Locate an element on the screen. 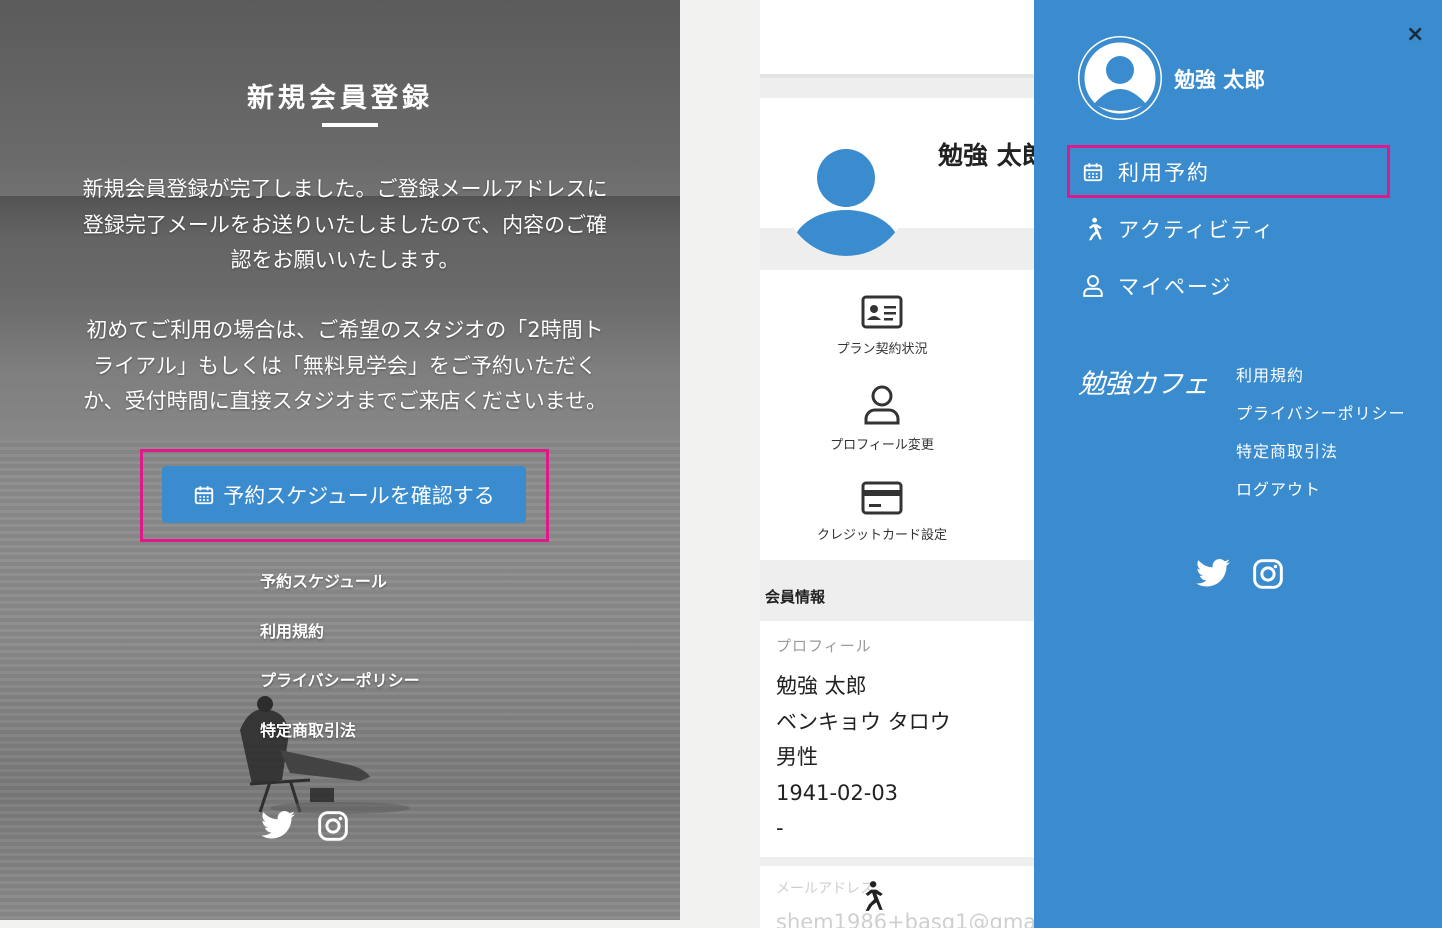  nav-reservation: 利用予約 is located at coordinates (1178, 171).